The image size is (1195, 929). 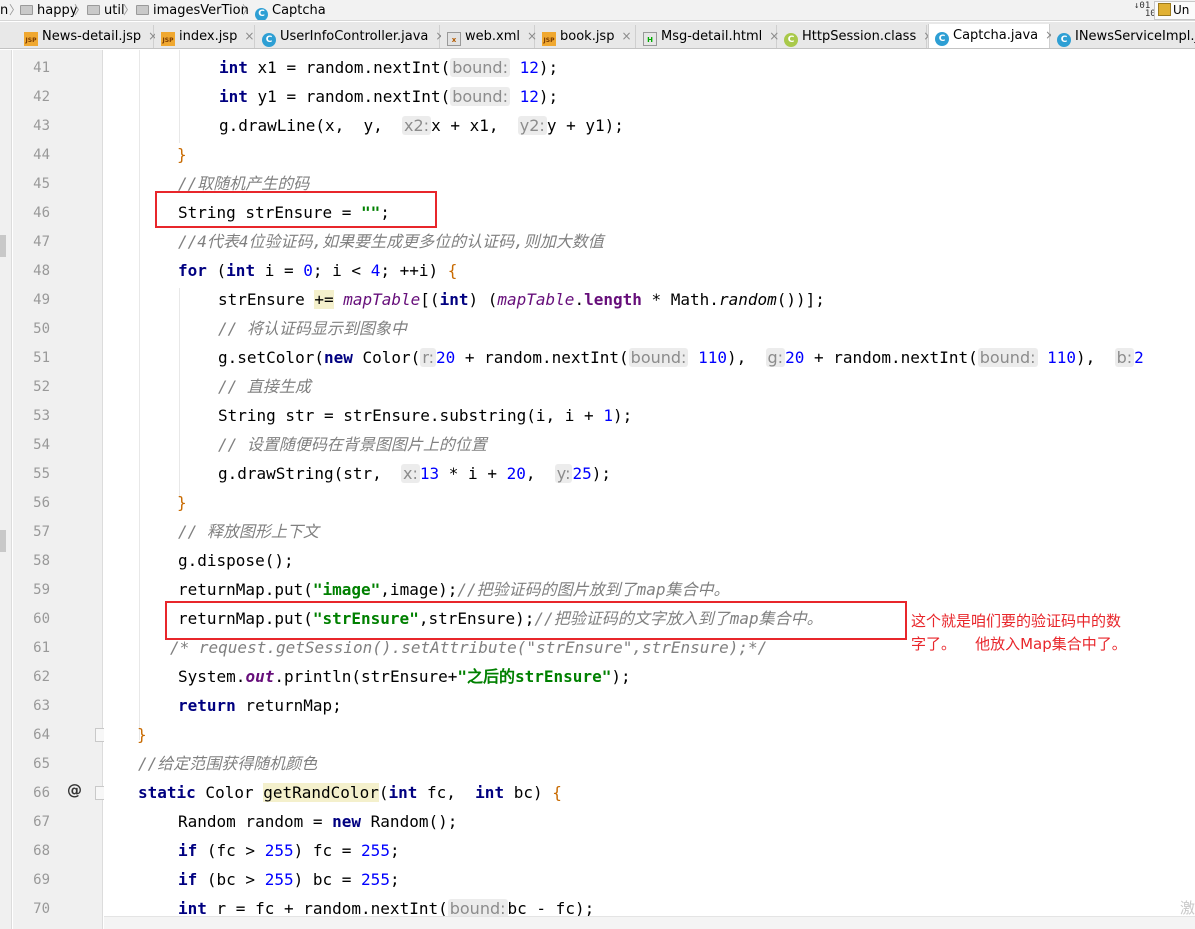 I want to click on tab-index-jsp: JSP index.jsp ×, so click(x=205, y=36).